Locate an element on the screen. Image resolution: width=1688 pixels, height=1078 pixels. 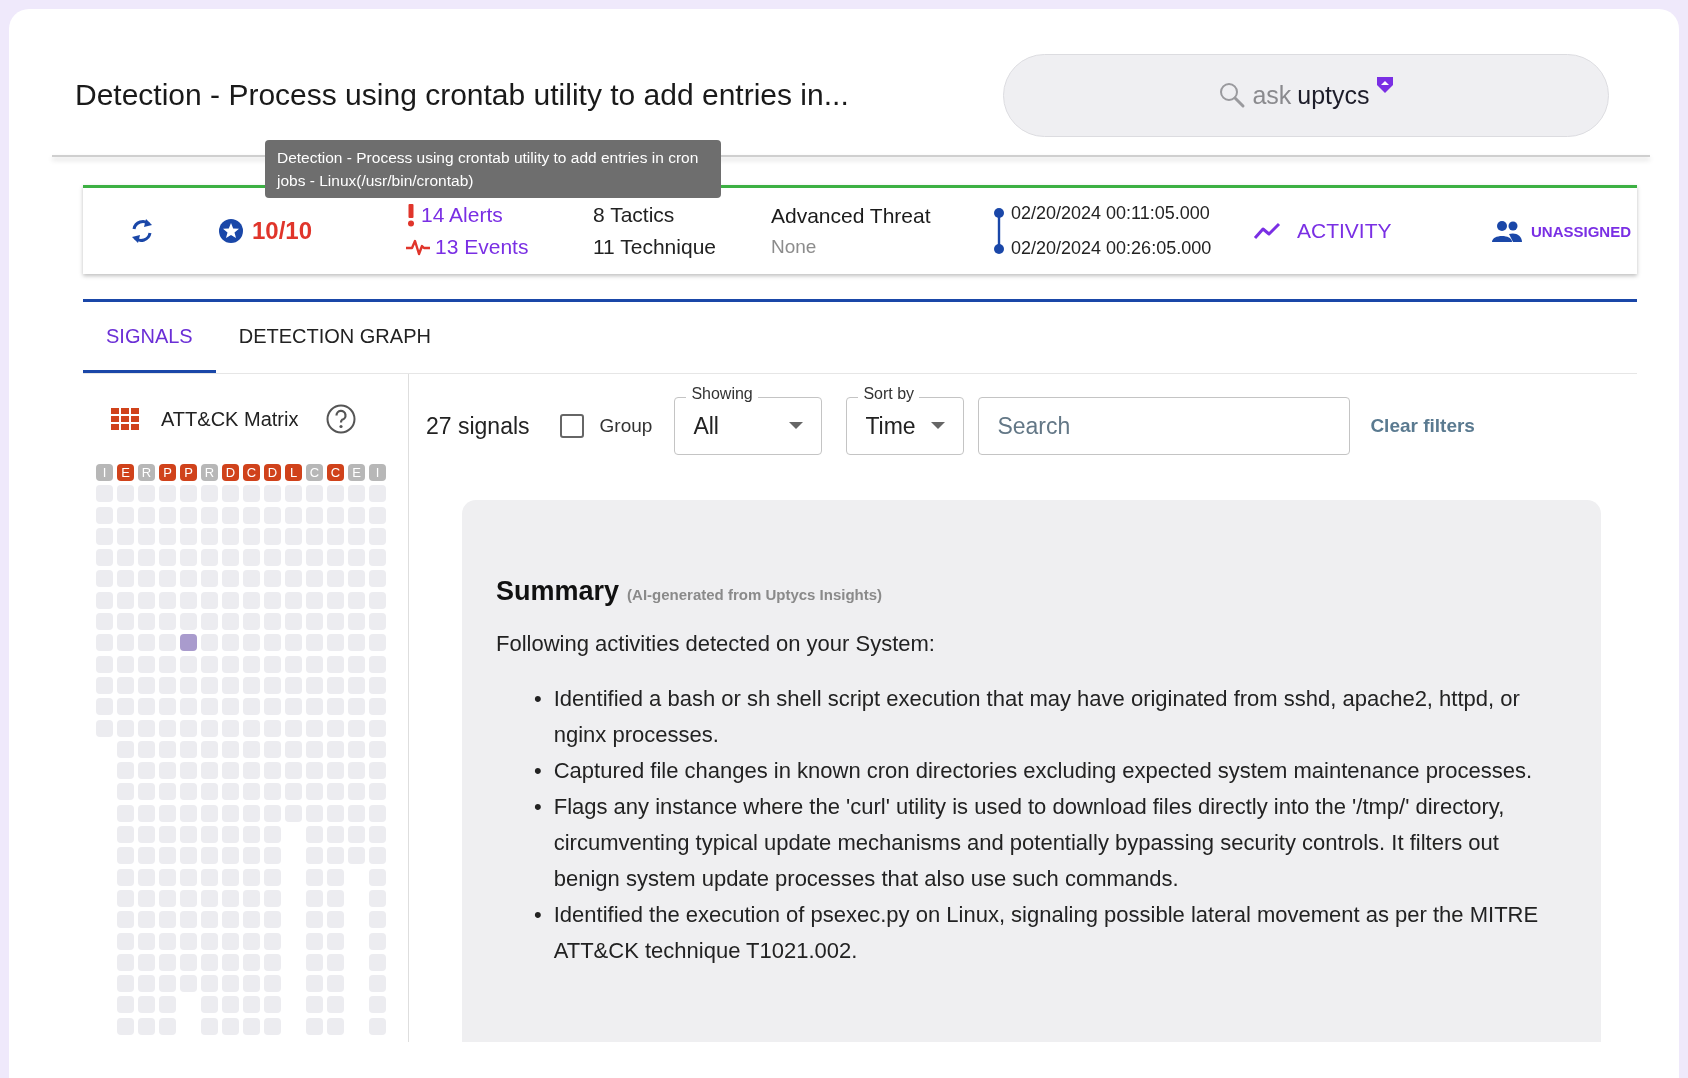
search-icon is located at coordinates (1232, 95).